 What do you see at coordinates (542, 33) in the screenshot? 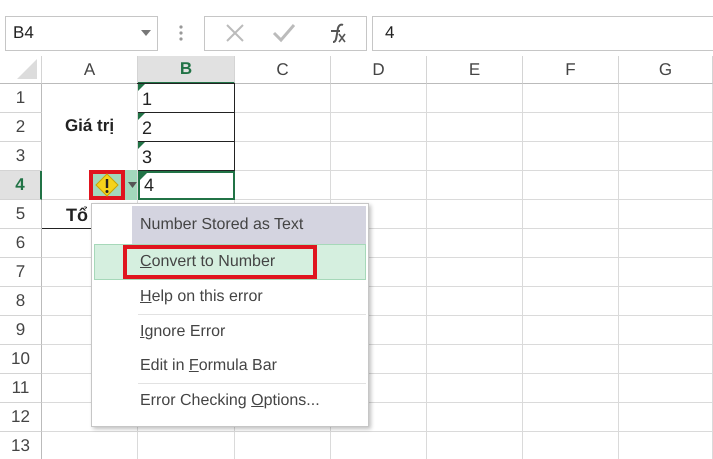
I see `formula-field: 4` at bounding box center [542, 33].